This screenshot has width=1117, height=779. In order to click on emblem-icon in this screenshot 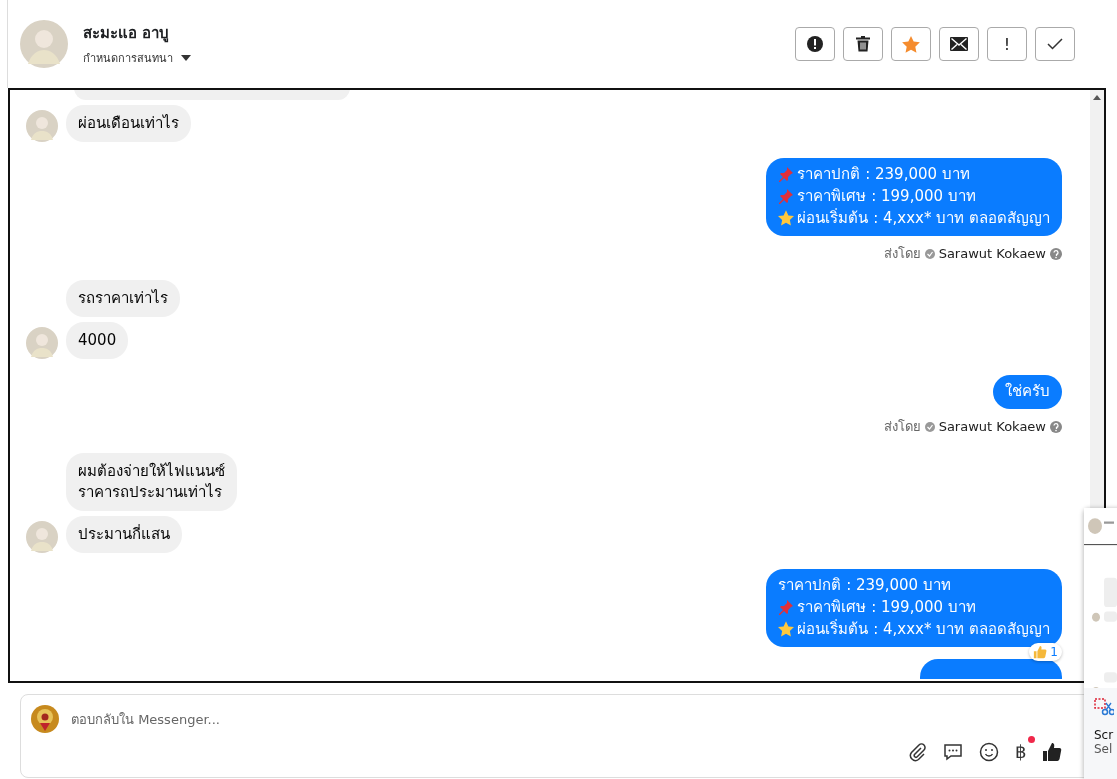, I will do `click(45, 719)`.